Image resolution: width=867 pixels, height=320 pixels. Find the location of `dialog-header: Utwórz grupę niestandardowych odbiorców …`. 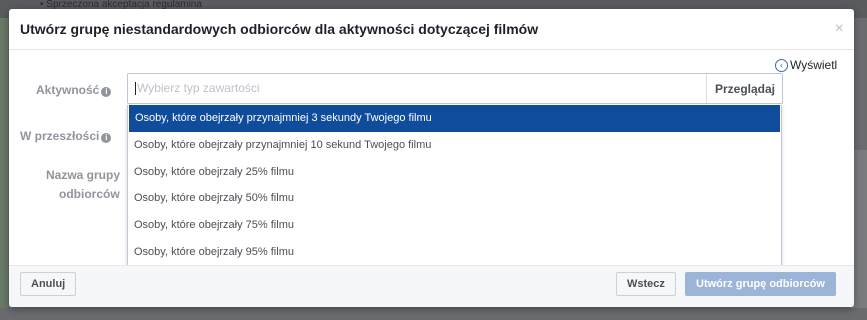

dialog-header: Utwórz grupę niestandardowych odbiorców … is located at coordinates (431, 29).